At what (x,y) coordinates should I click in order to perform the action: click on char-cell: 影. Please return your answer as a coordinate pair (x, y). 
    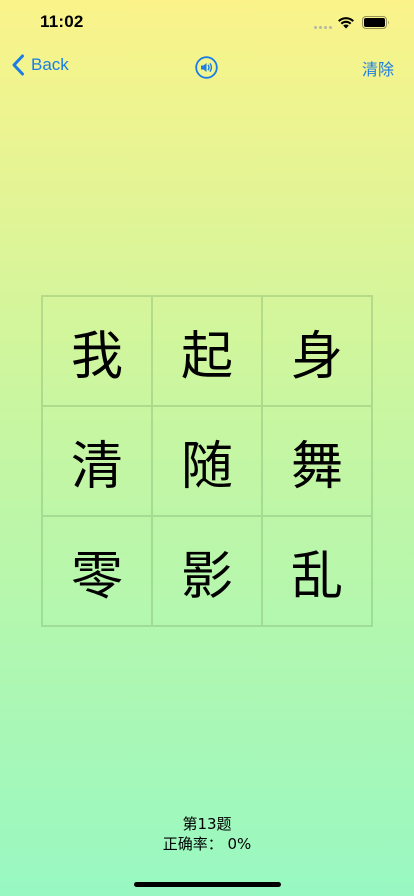
    Looking at the image, I should click on (207, 571).